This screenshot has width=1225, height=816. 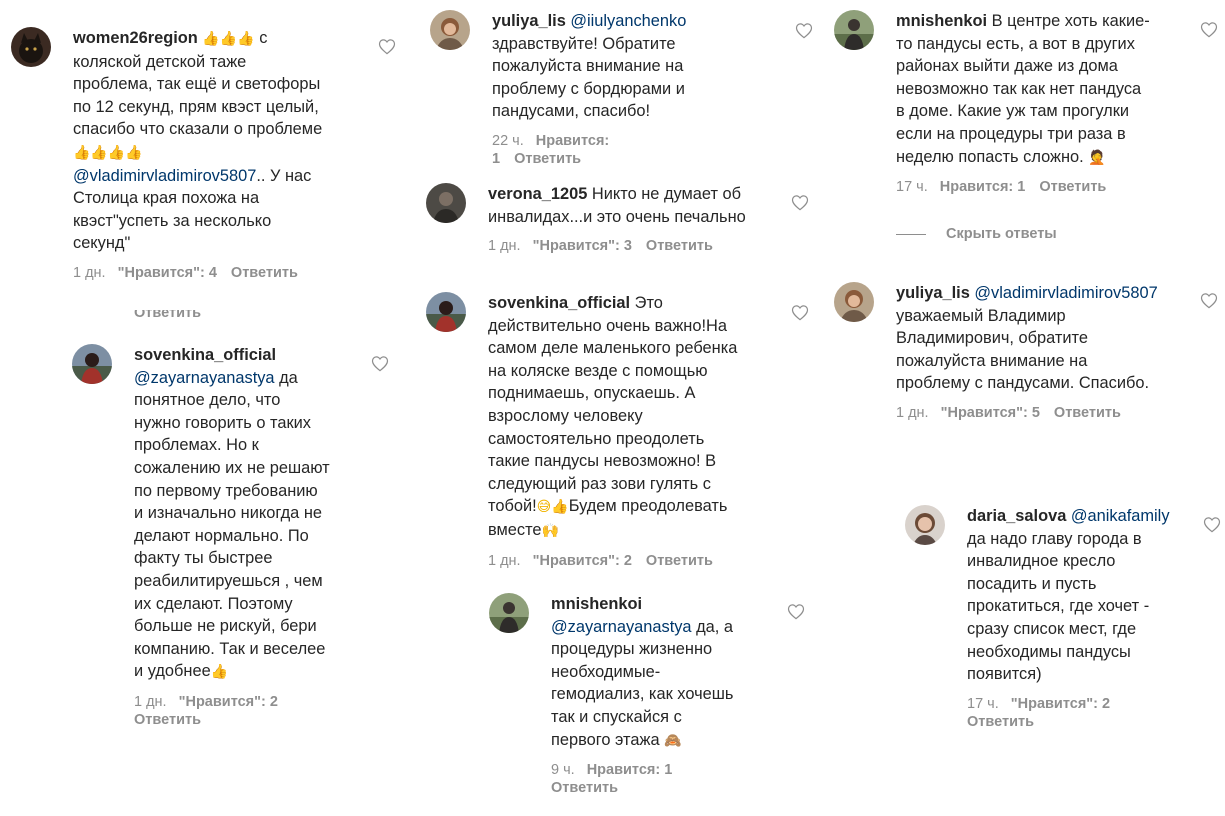 What do you see at coordinates (1004, 674) in the screenshot?
I see `comment-text: появится)` at bounding box center [1004, 674].